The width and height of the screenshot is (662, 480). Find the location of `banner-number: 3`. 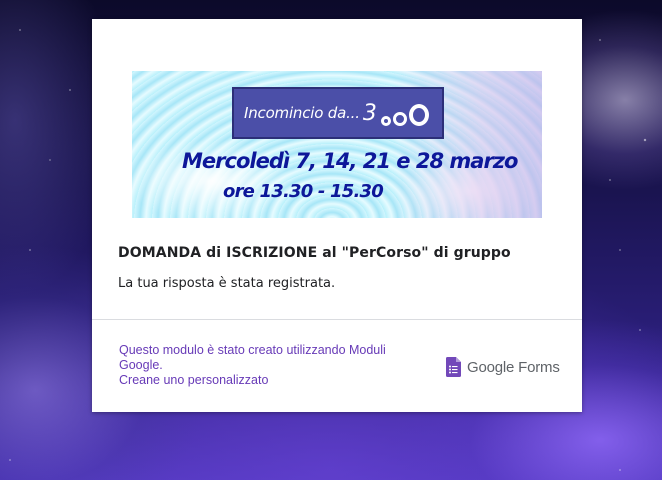

banner-number: 3 is located at coordinates (369, 113).